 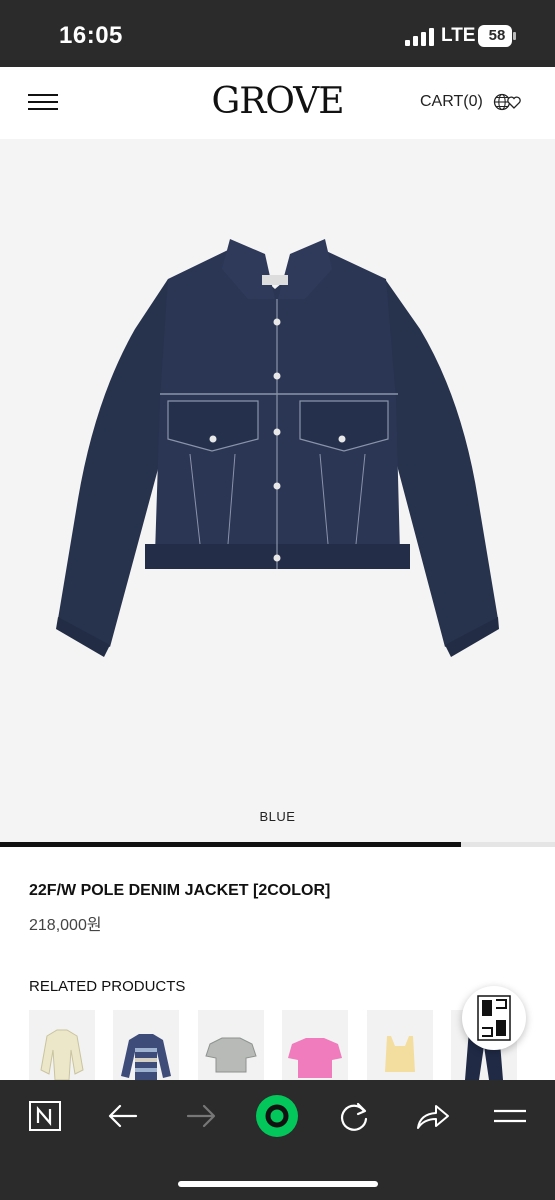 I want to click on related-item-grey-crop-tee, so click(x=231, y=1045).